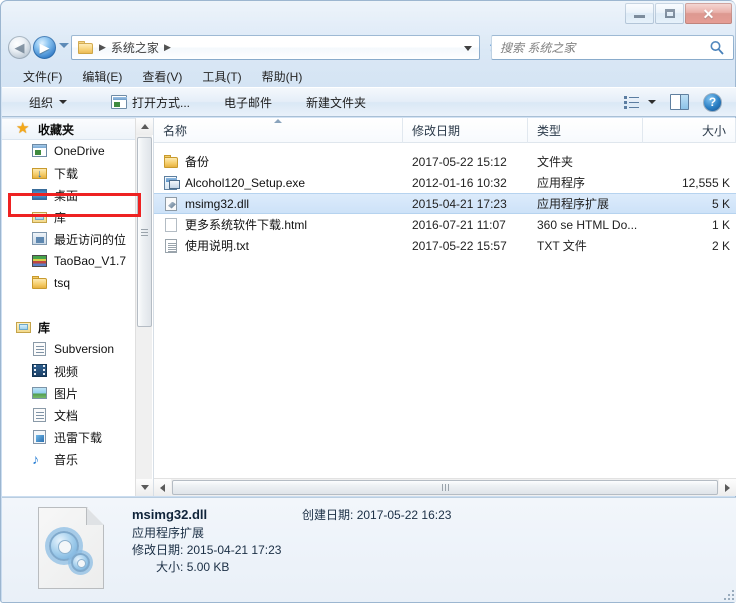 The image size is (736, 603). I want to click on back-button: ◀, so click(19, 47).